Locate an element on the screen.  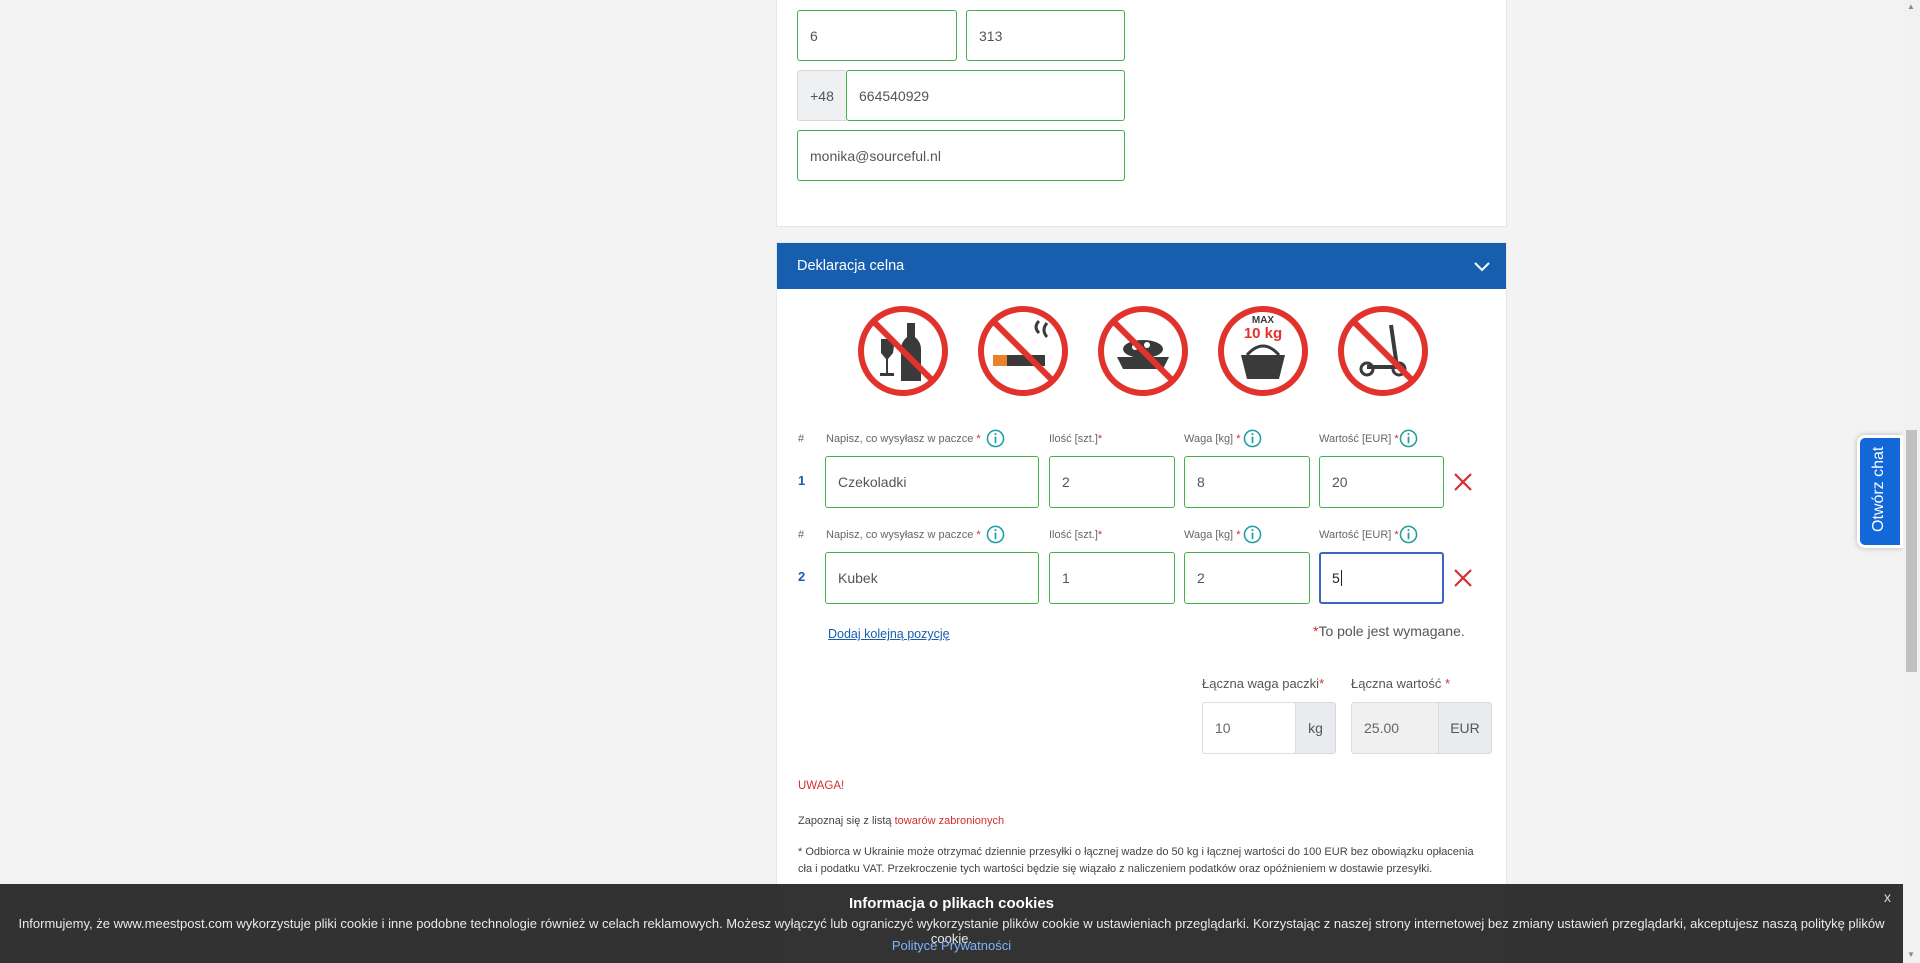
no-food-icon is located at coordinates (1143, 351).